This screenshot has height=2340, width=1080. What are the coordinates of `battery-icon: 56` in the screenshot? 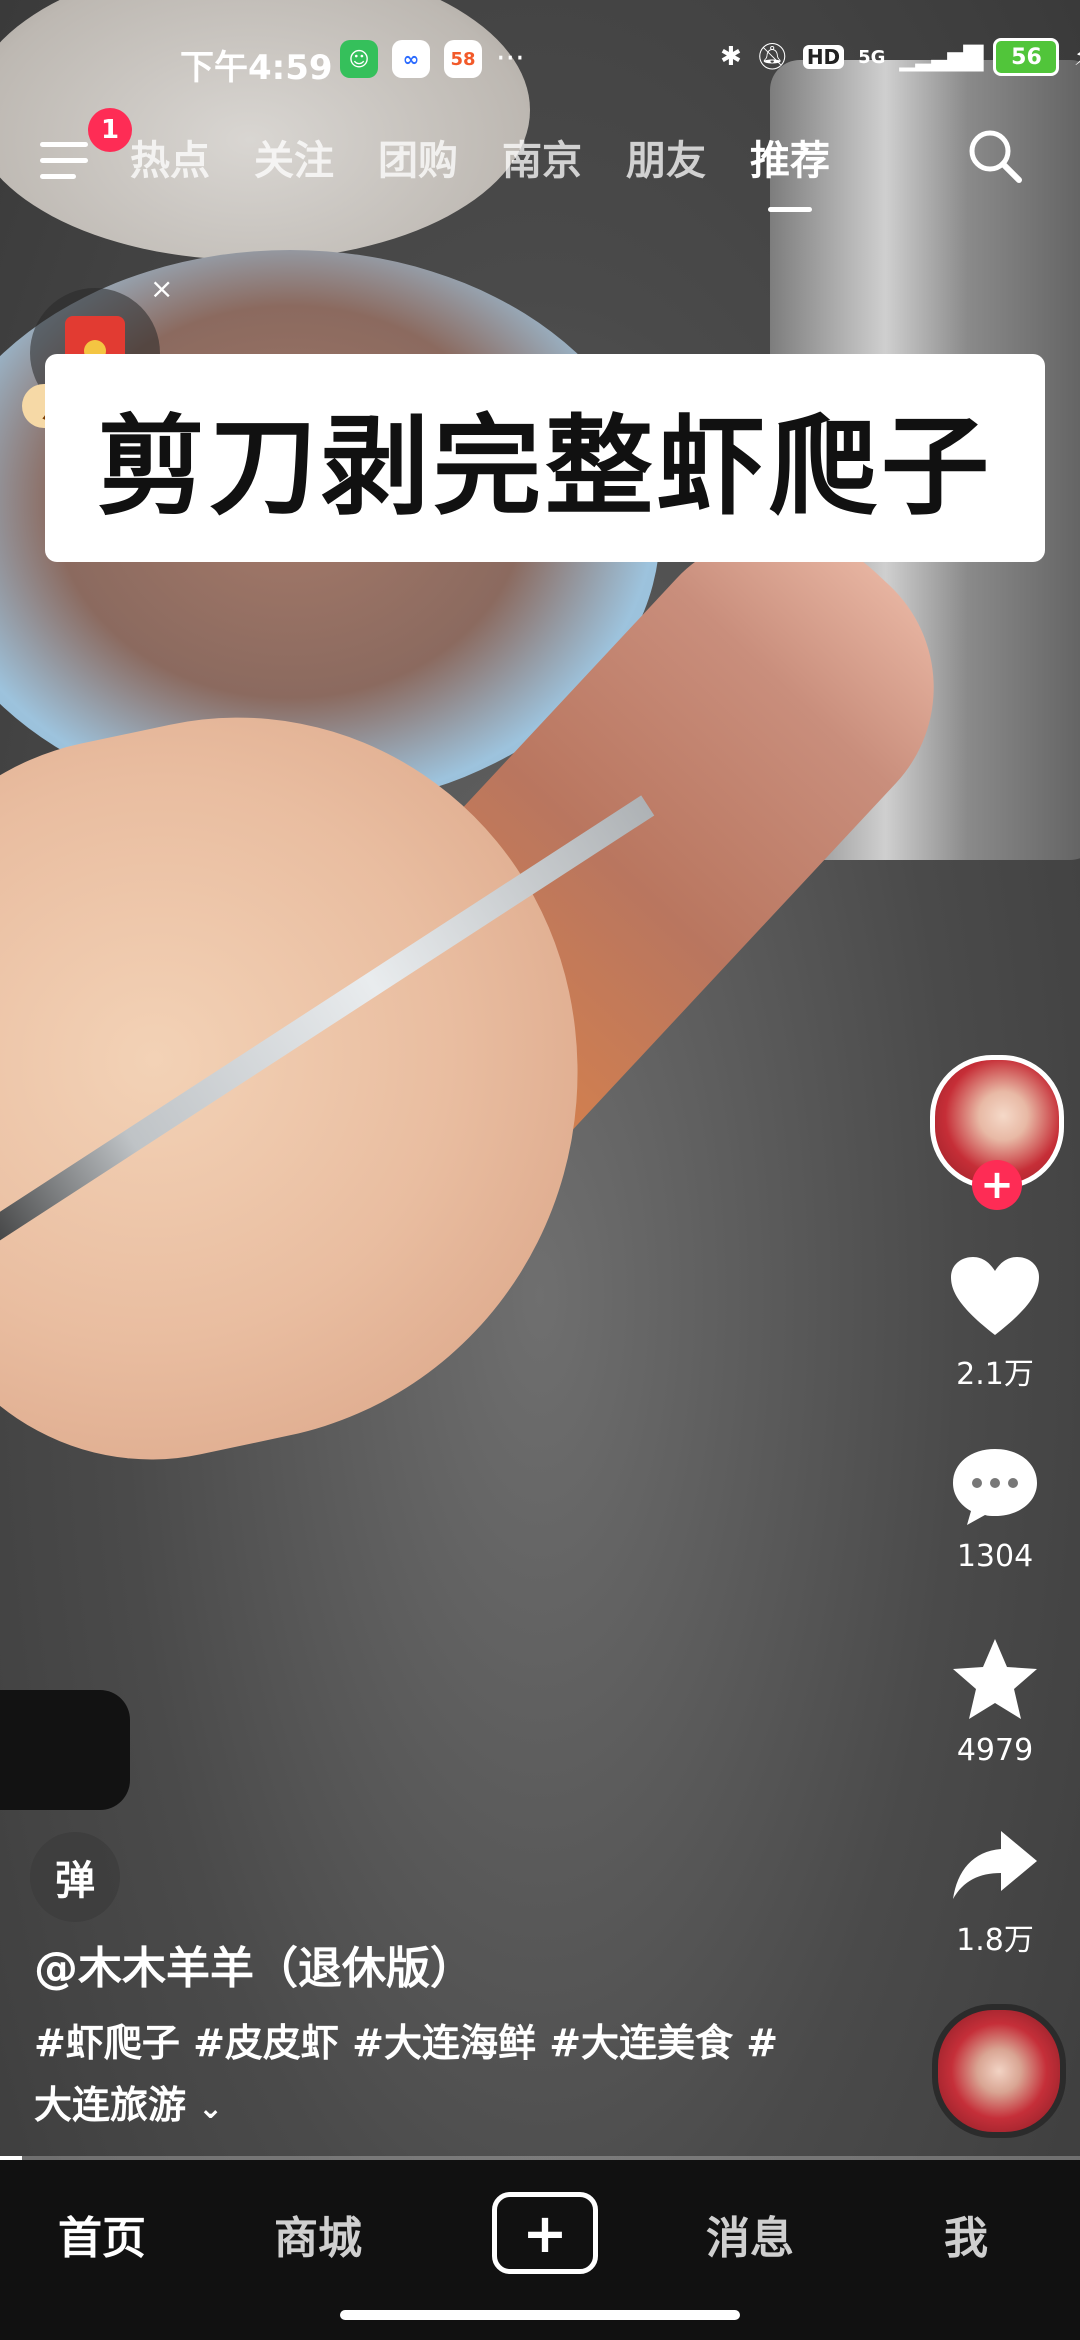 It's located at (1026, 57).